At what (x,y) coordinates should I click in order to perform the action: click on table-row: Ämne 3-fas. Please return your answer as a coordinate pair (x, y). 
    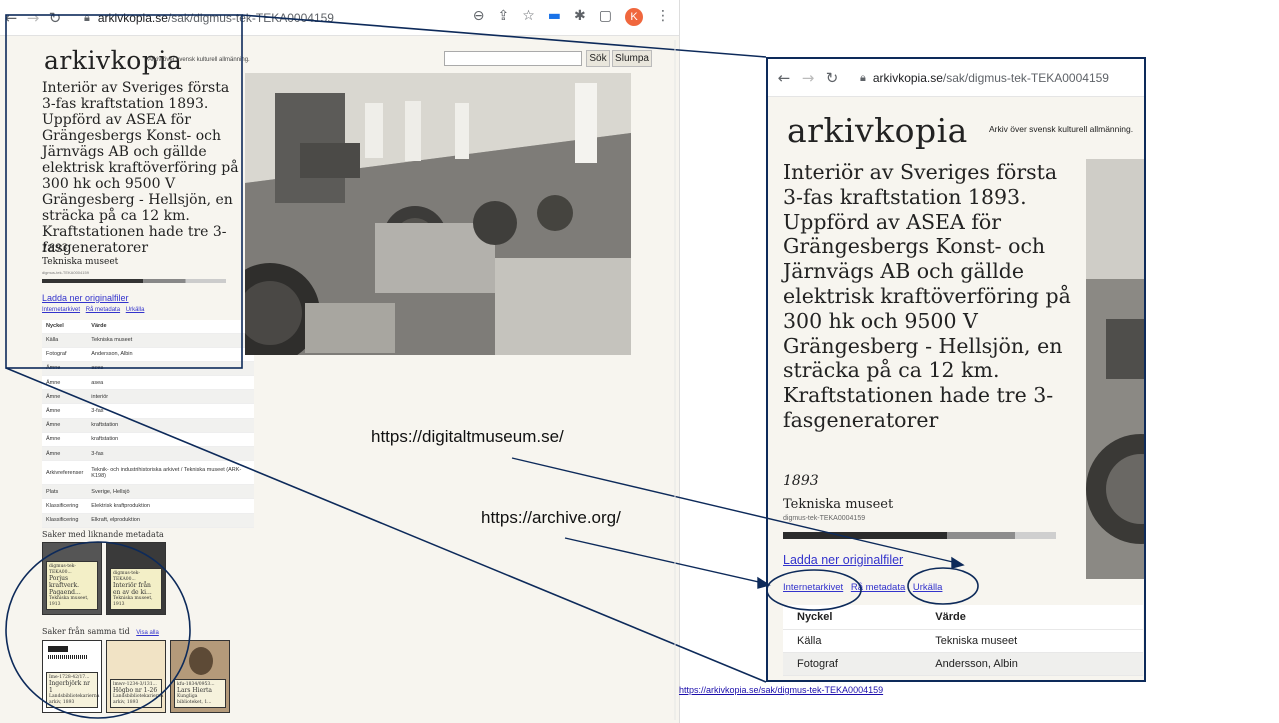
    Looking at the image, I should click on (148, 454).